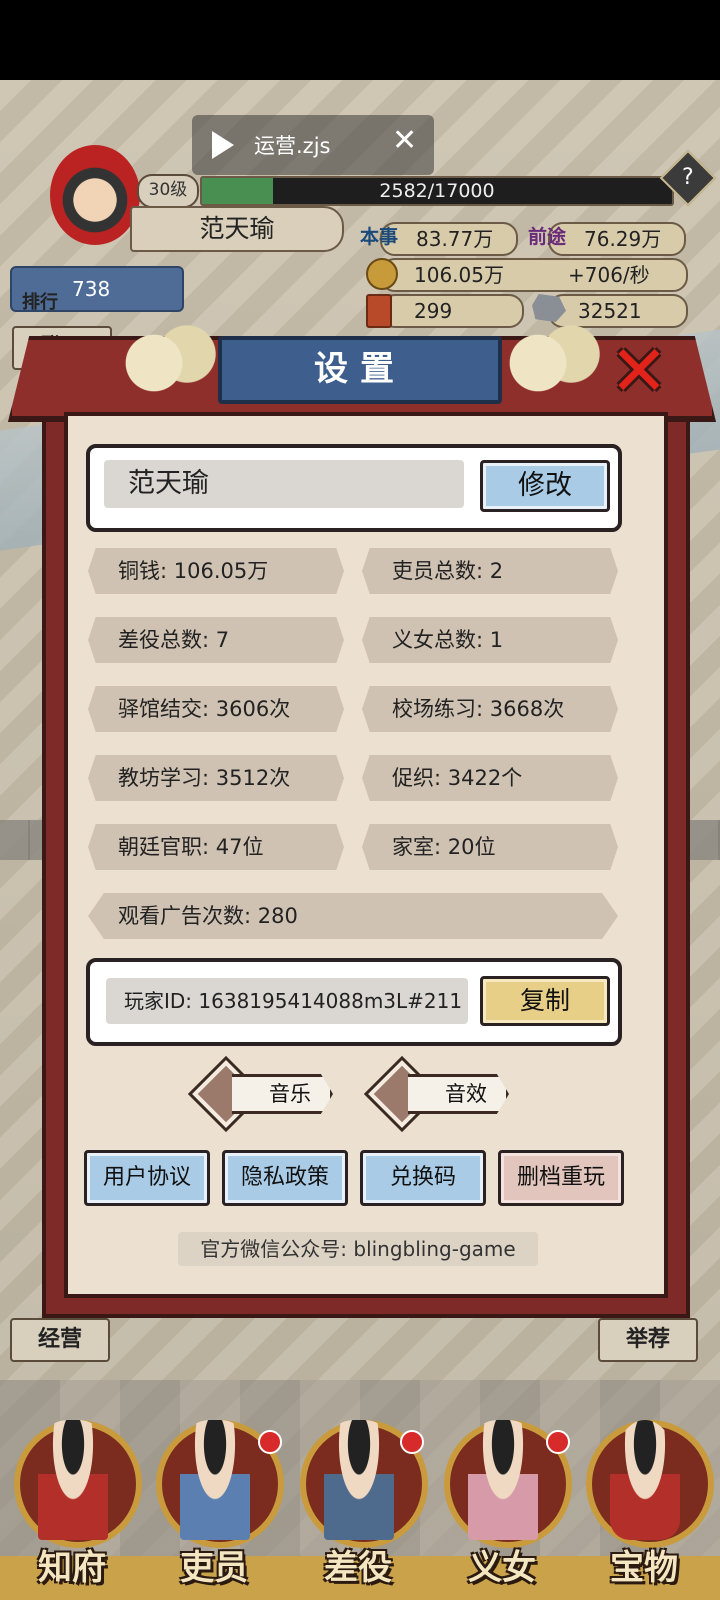 The width and height of the screenshot is (720, 1600). What do you see at coordinates (639, 371) in the screenshot?
I see `close-dialog-icon: ✕` at bounding box center [639, 371].